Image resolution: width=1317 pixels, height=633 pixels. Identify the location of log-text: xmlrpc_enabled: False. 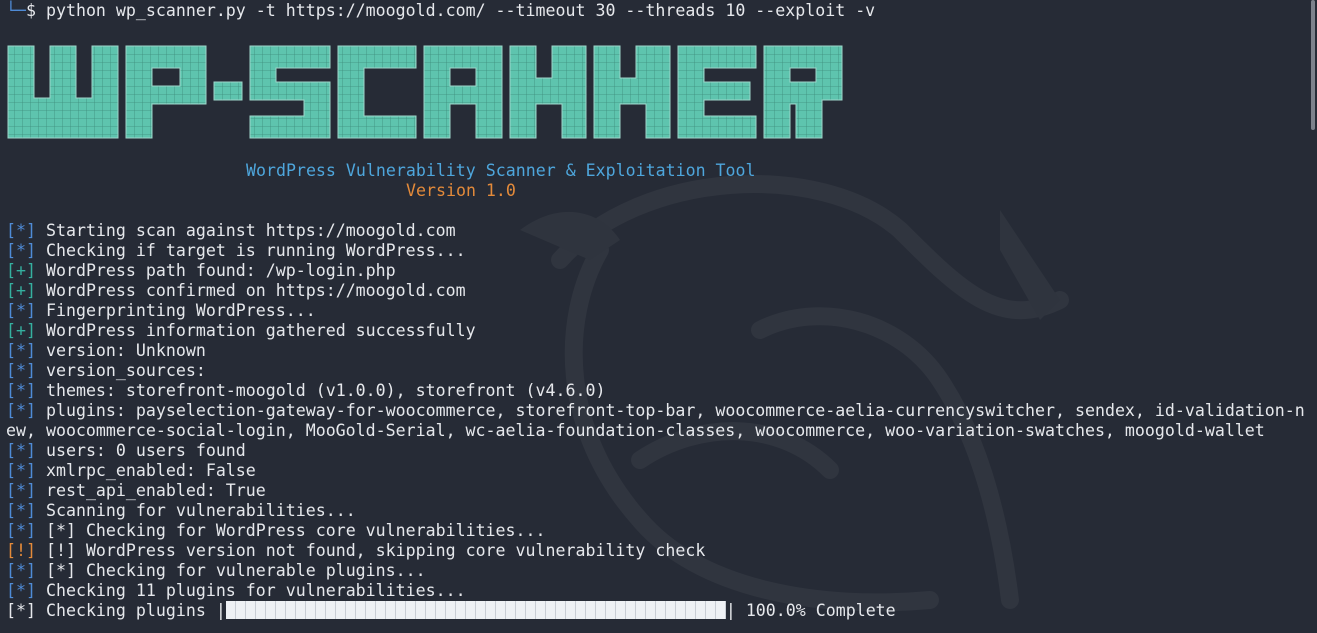
(150, 470).